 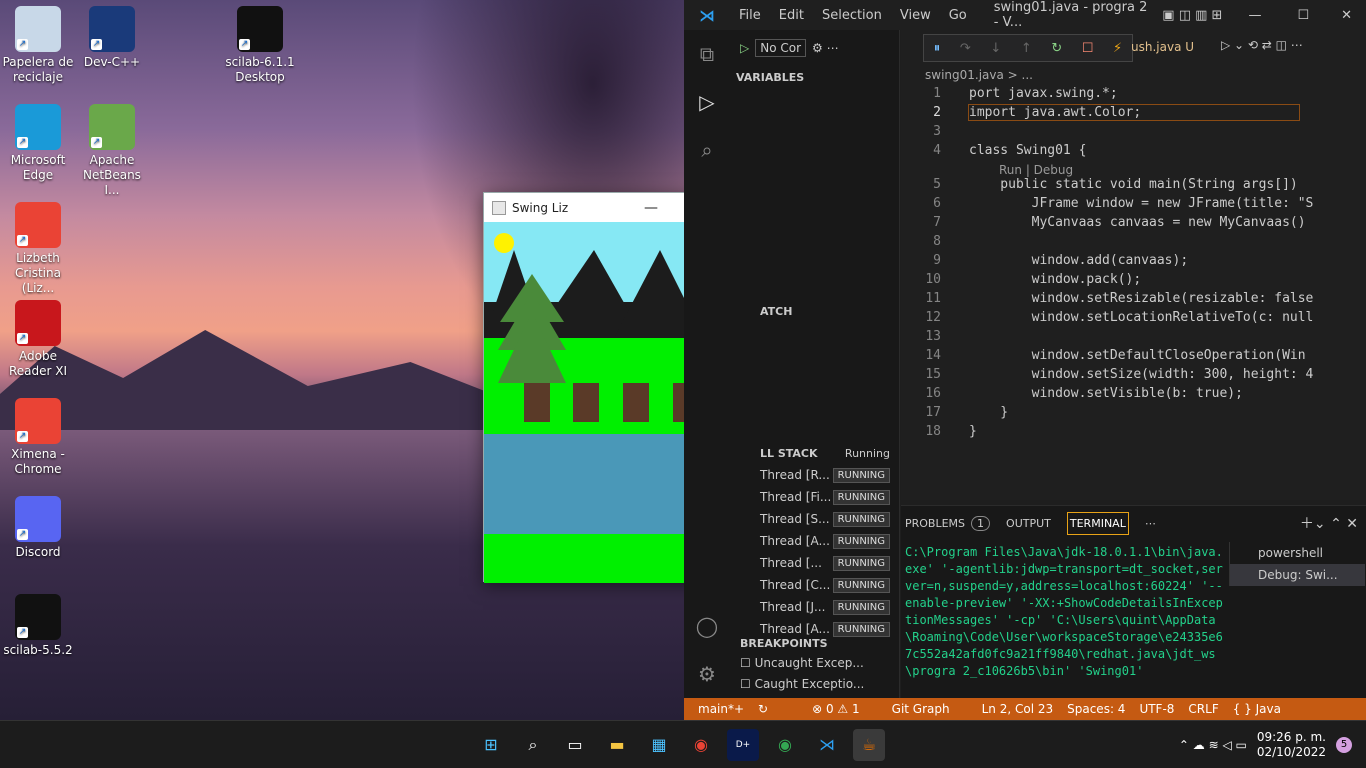 What do you see at coordinates (791, 15) in the screenshot?
I see `menu-edit: Edit` at bounding box center [791, 15].